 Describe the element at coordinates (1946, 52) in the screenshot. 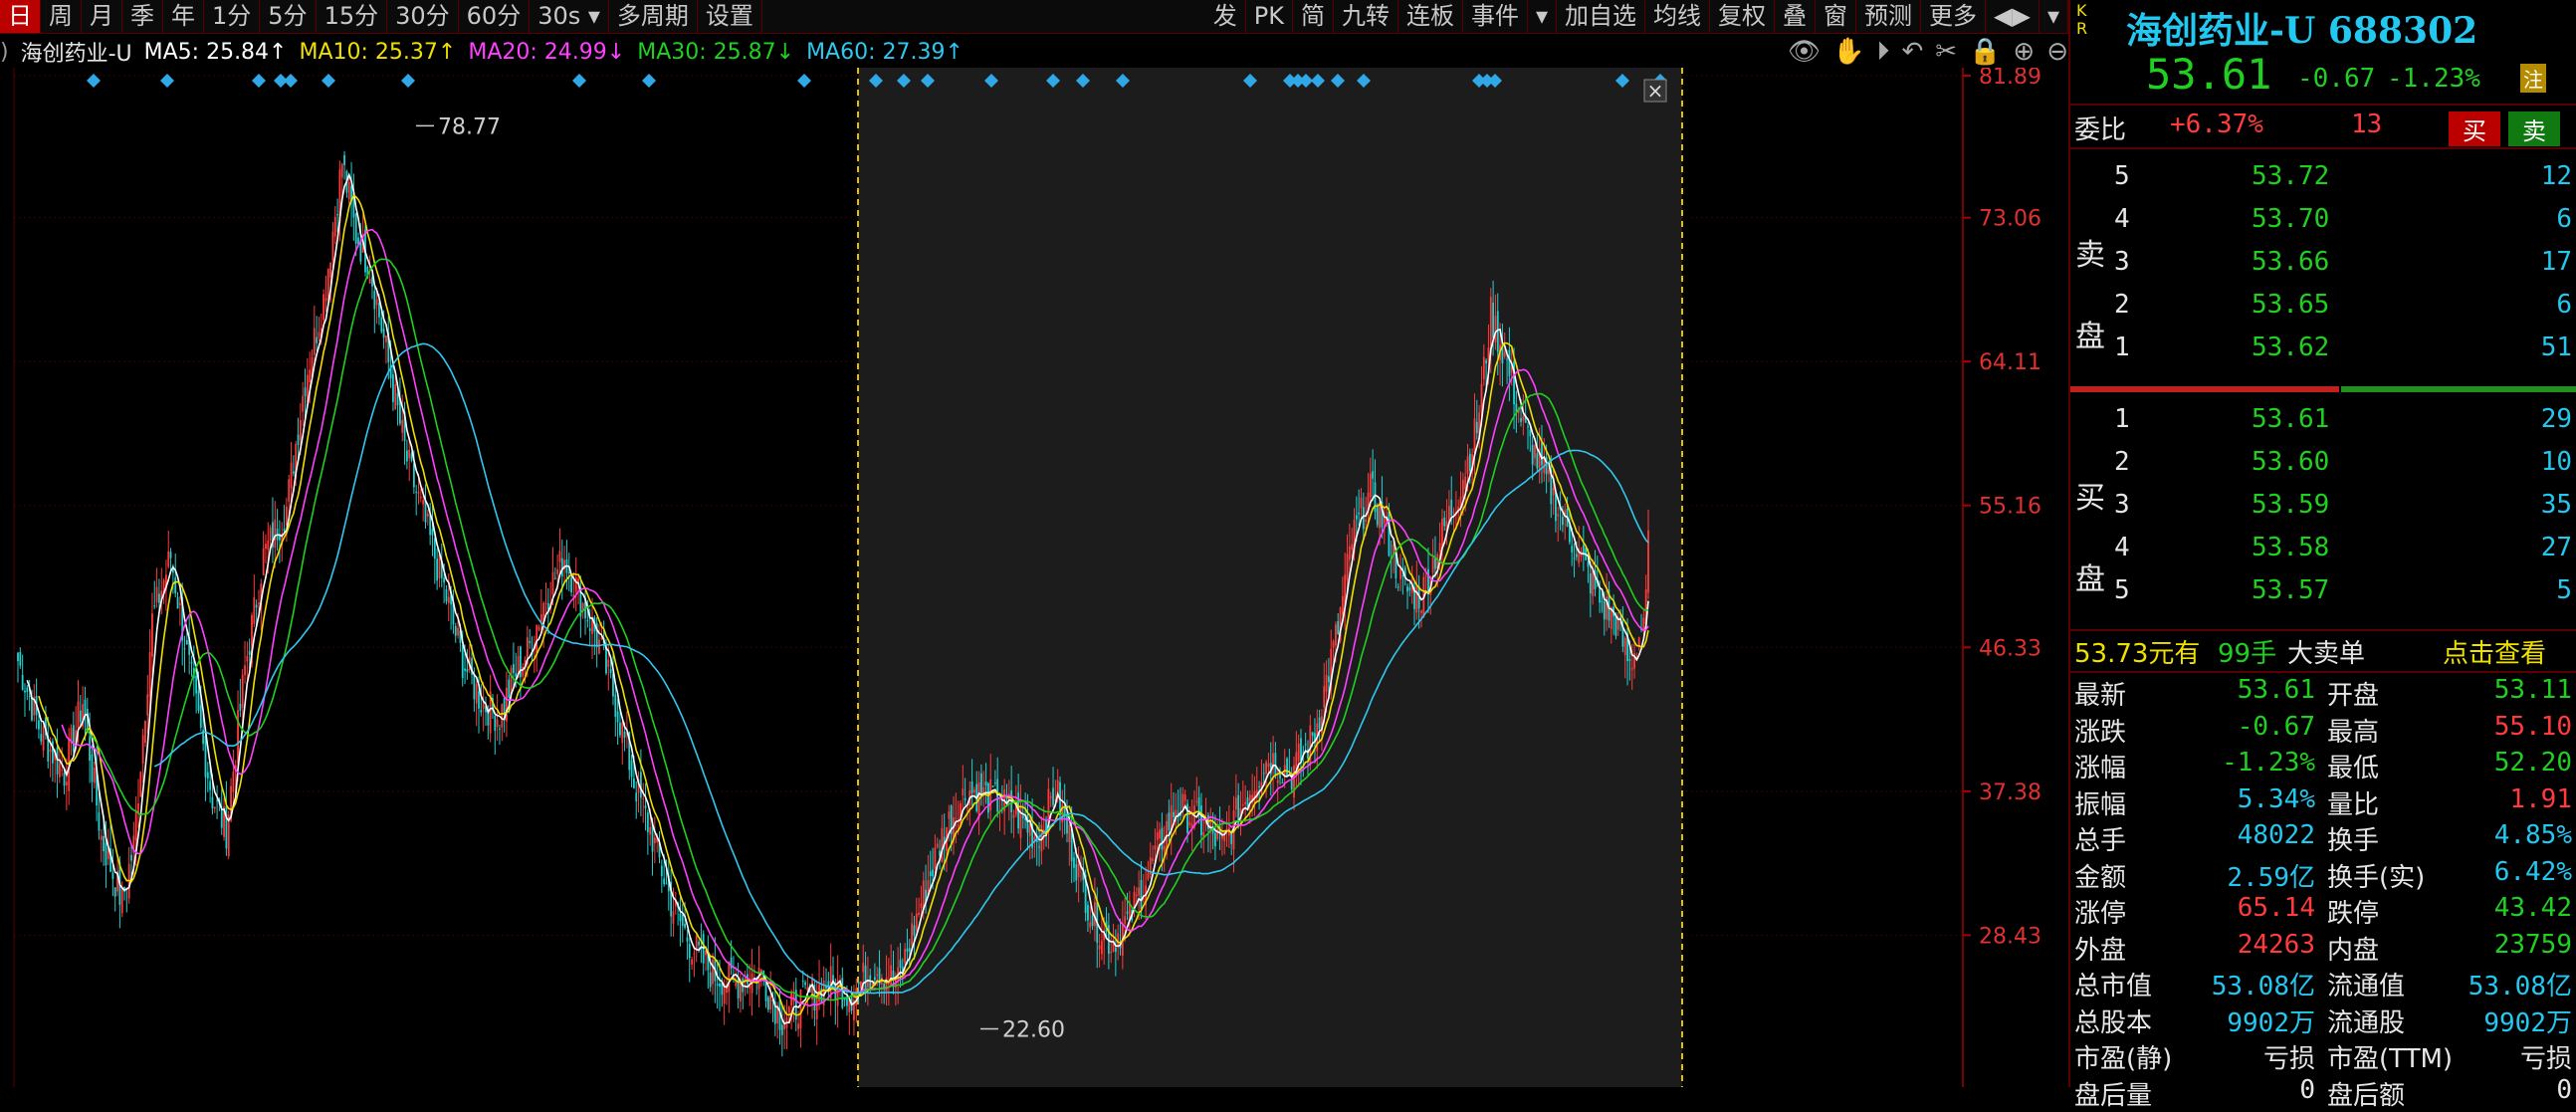

I see `scissors-icon: ✂` at that location.